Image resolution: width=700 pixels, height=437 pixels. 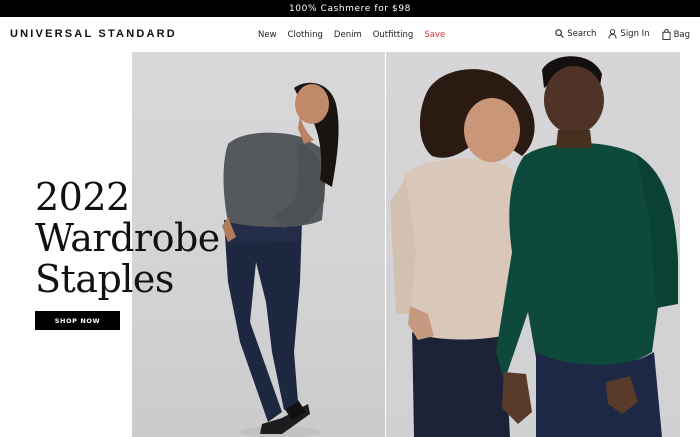 What do you see at coordinates (690, 244) in the screenshot?
I see `hero-right-margin` at bounding box center [690, 244].